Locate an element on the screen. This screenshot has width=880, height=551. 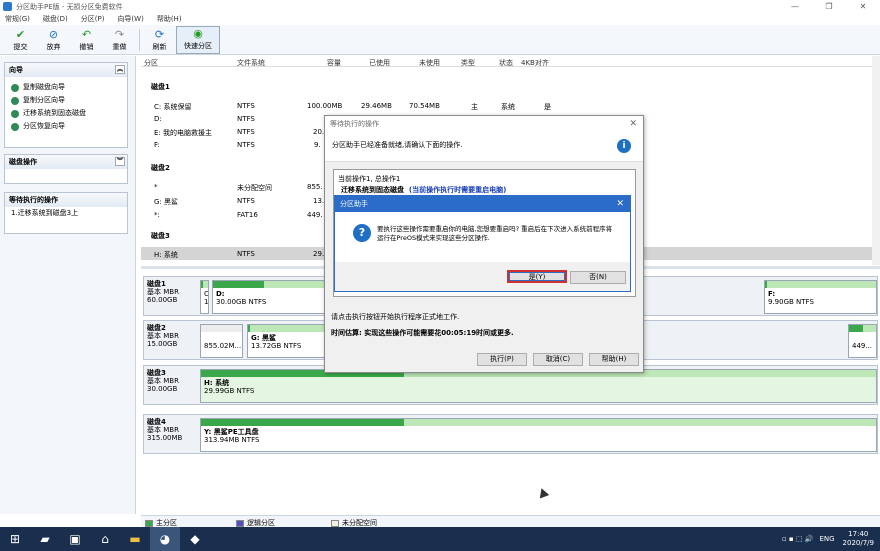
undo-icon: ↶ is located at coordinates (86, 34).